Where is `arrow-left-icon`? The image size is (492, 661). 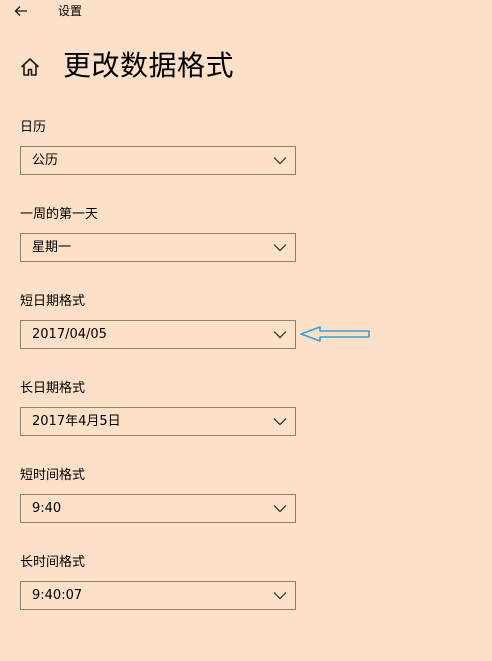
arrow-left-icon is located at coordinates (20, 11).